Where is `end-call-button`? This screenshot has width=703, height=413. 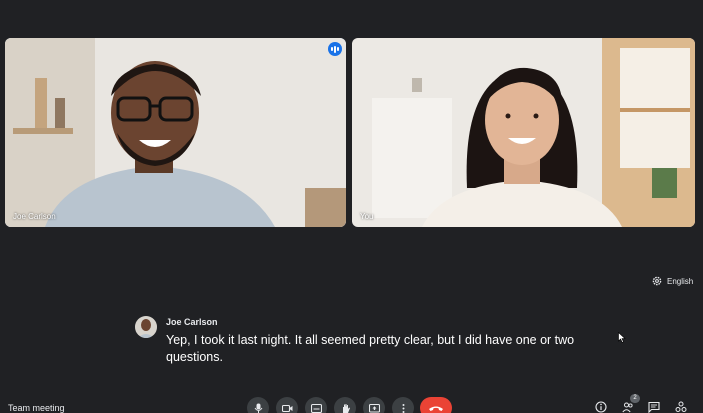 end-call-button is located at coordinates (436, 405).